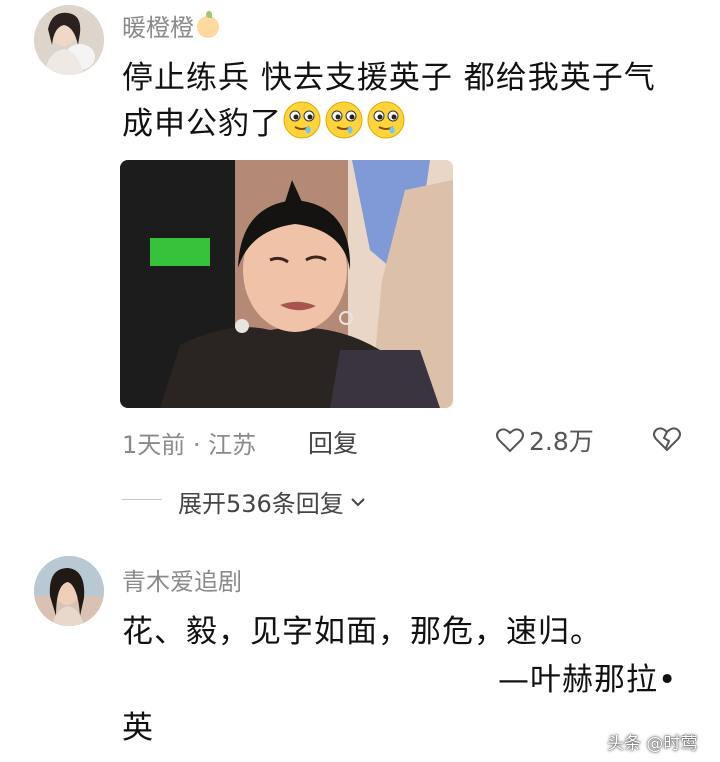  Describe the element at coordinates (138, 728) in the screenshot. I see `comment-line: 英` at that location.